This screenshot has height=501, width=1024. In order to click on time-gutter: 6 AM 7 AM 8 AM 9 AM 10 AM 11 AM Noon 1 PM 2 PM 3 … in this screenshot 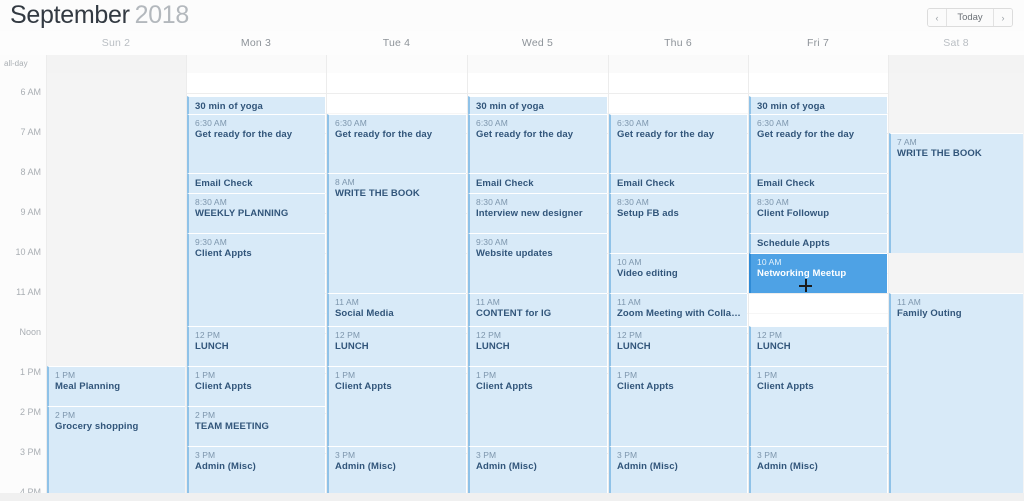, I will do `click(23, 287)`.